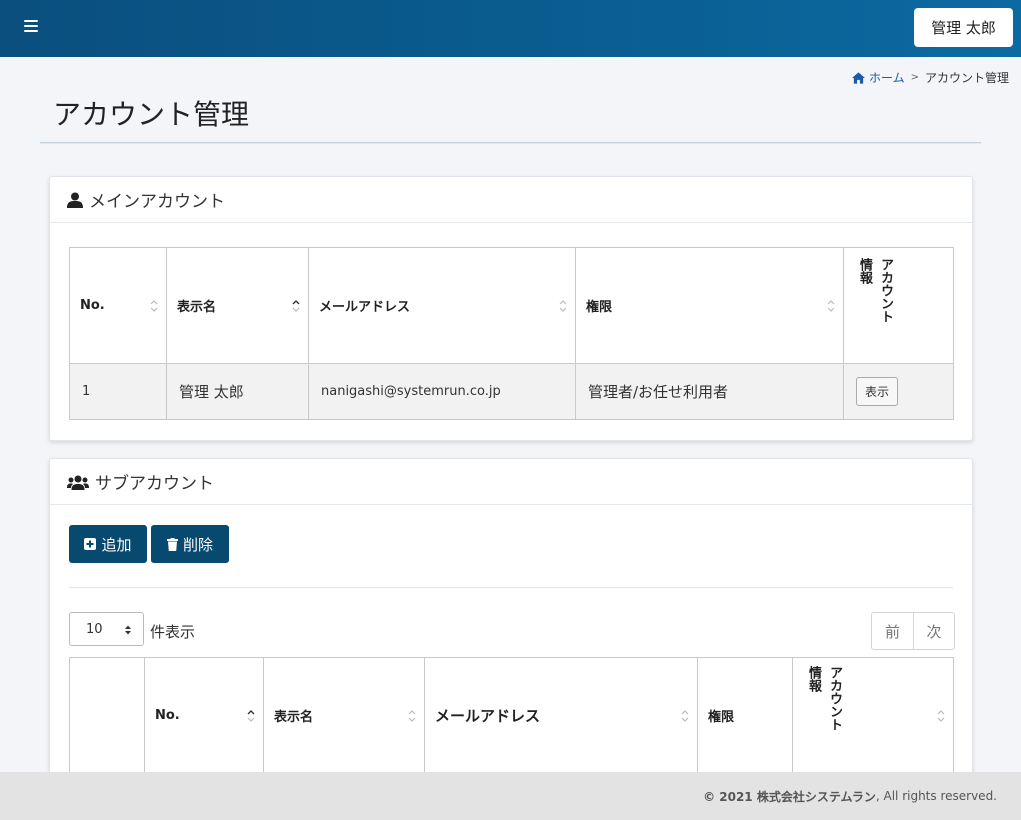 This screenshot has width=1021, height=820. I want to click on pagination: 前 次, so click(913, 631).